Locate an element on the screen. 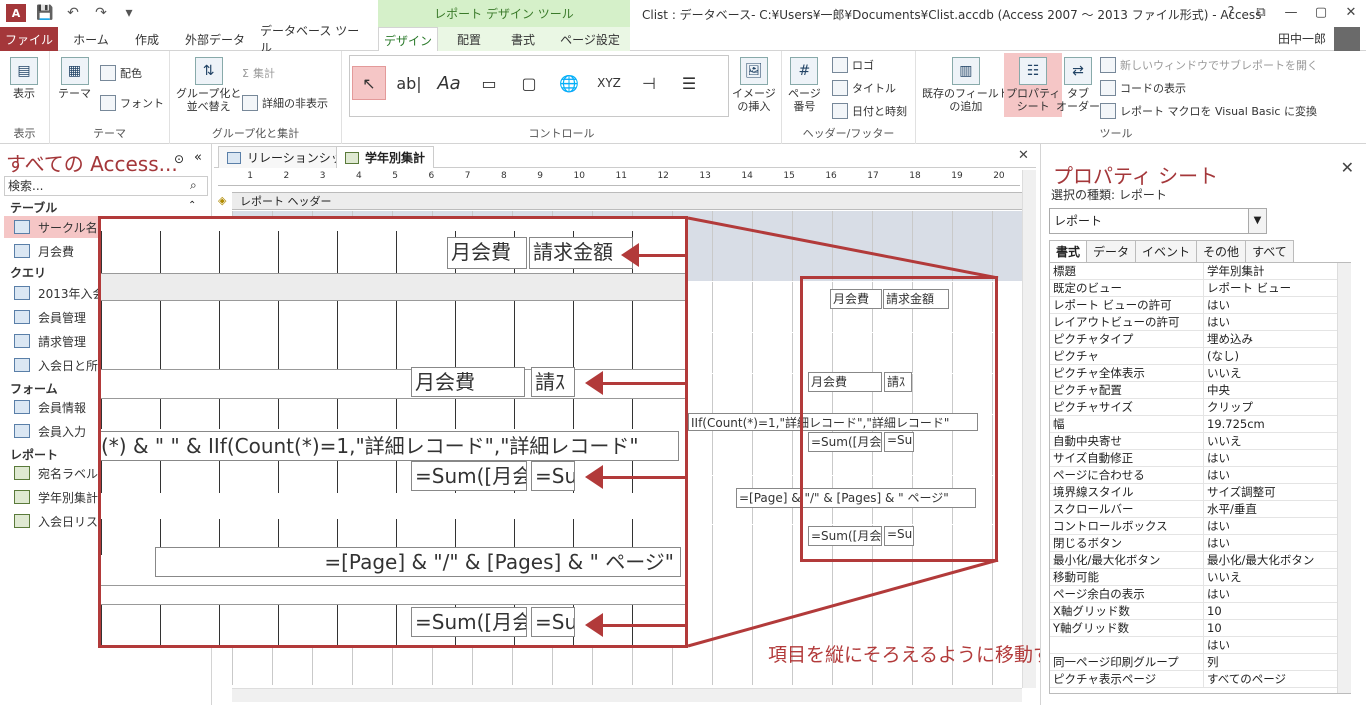 Image resolution: width=1366 pixels, height=705 pixels. property-name: サイズ自動修正 is located at coordinates (1127, 458).